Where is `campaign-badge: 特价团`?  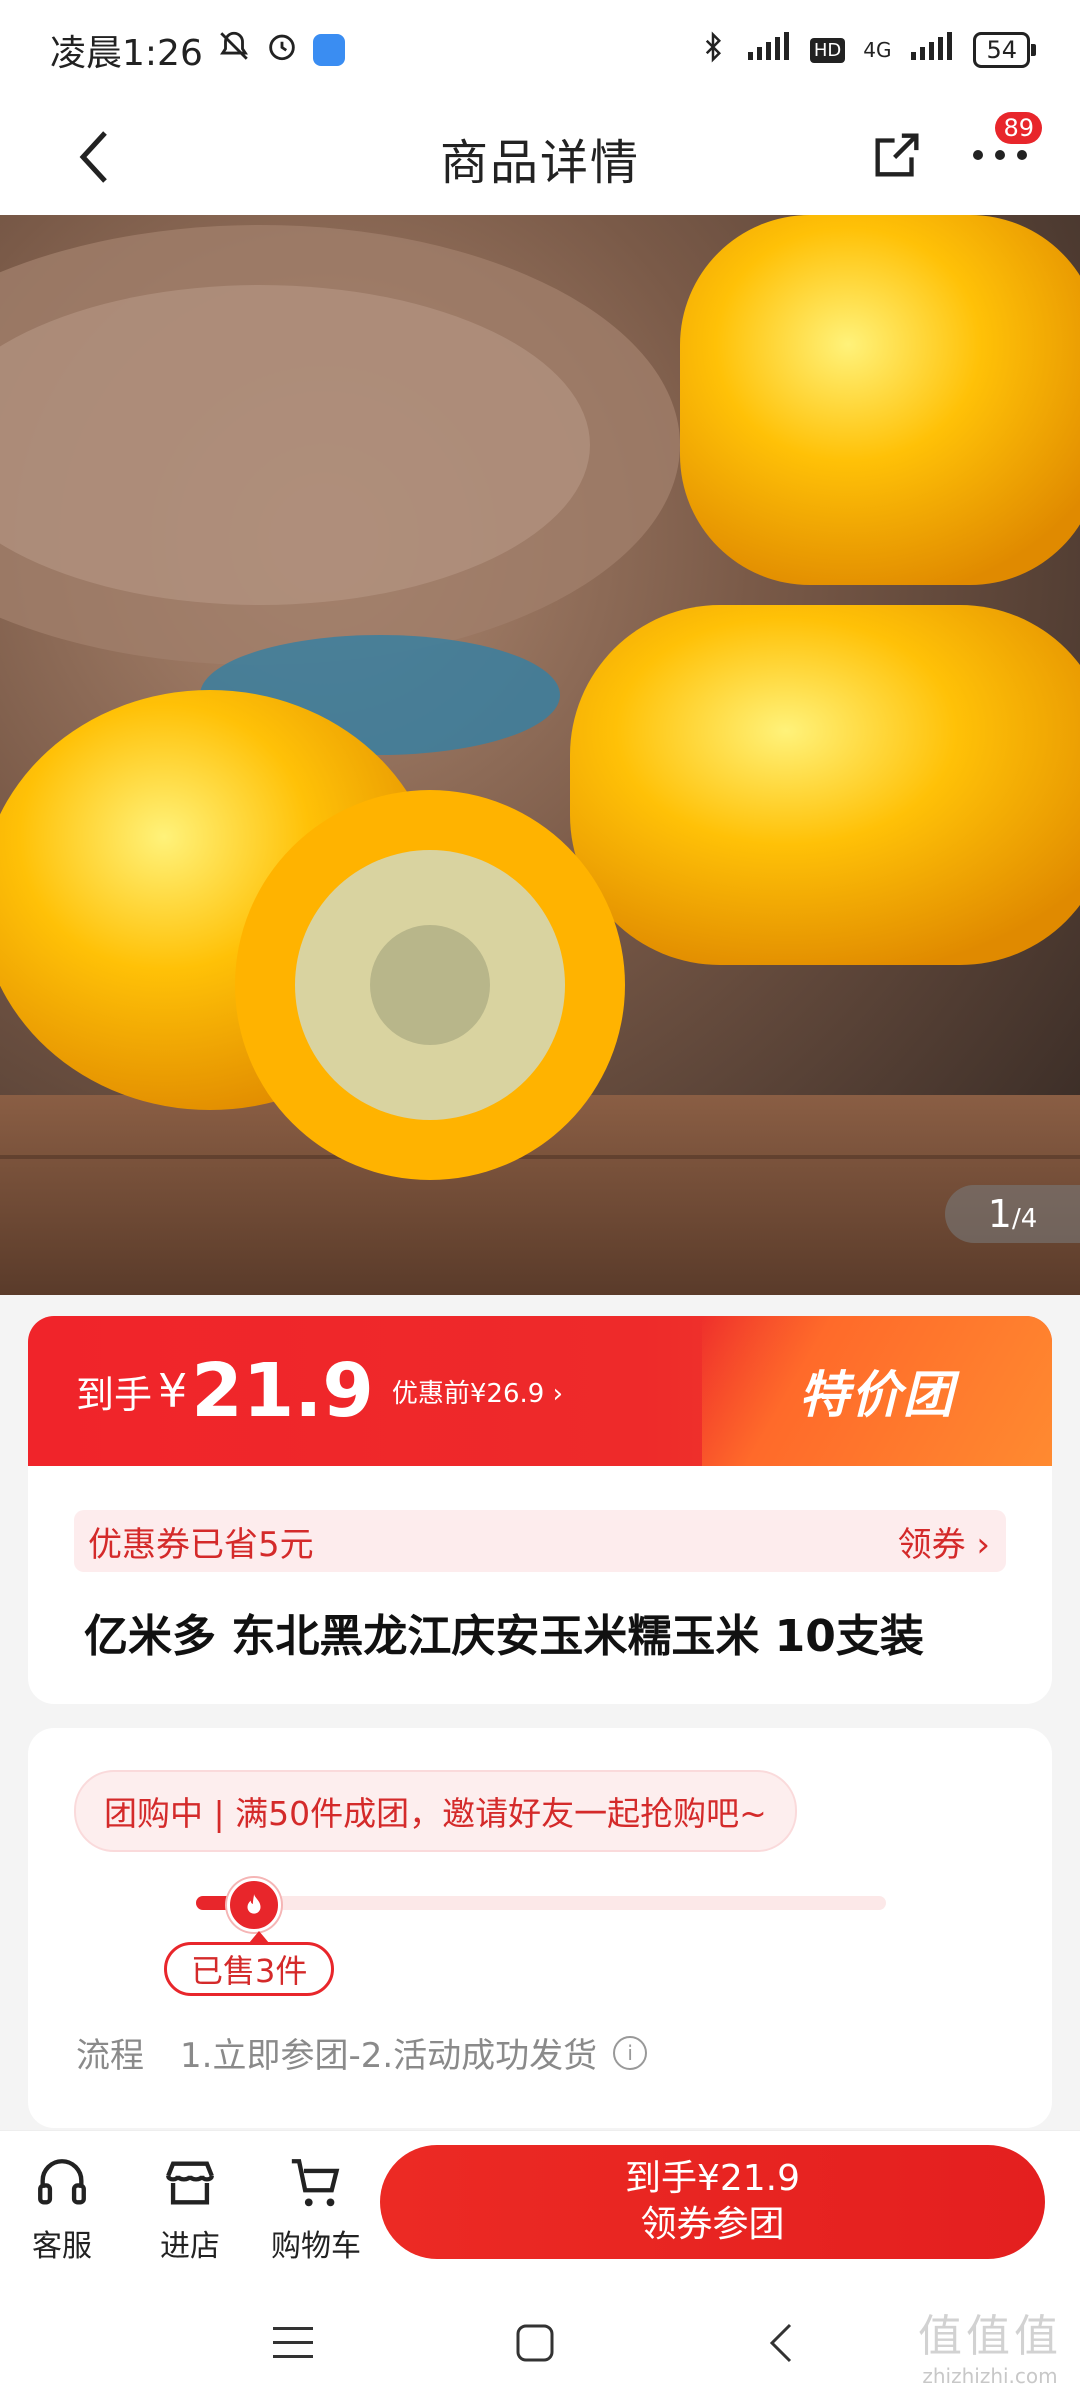
campaign-badge: 特价团 is located at coordinates (877, 1391).